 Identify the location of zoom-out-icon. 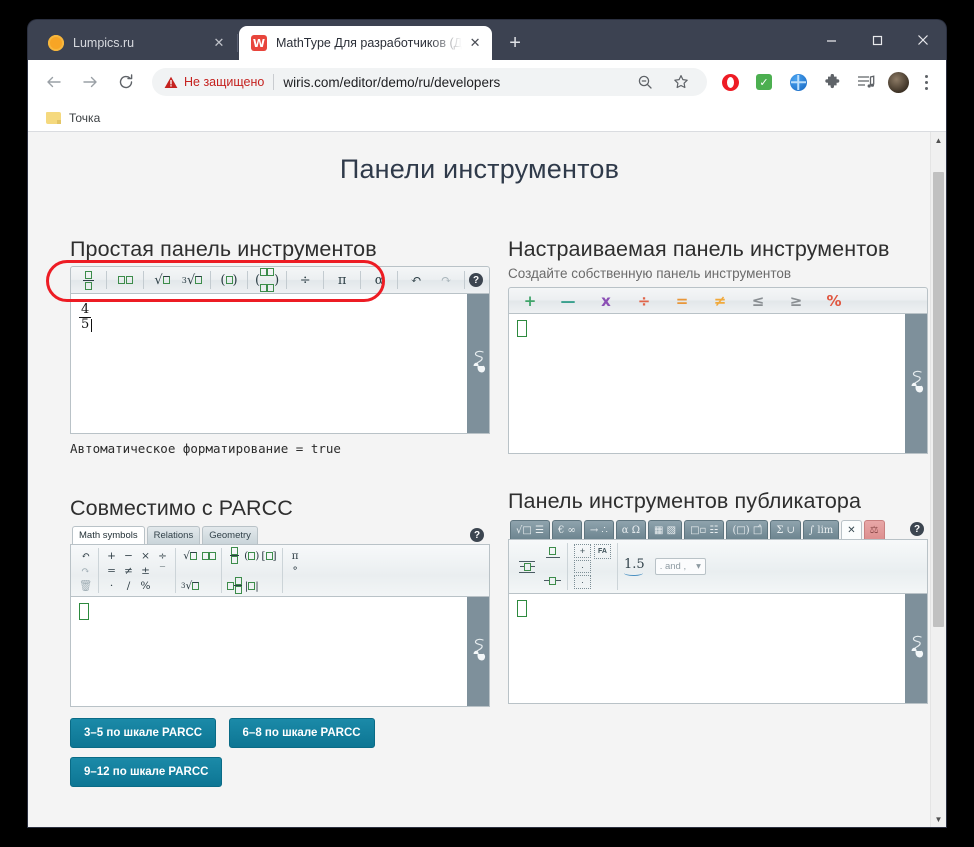
(645, 82).